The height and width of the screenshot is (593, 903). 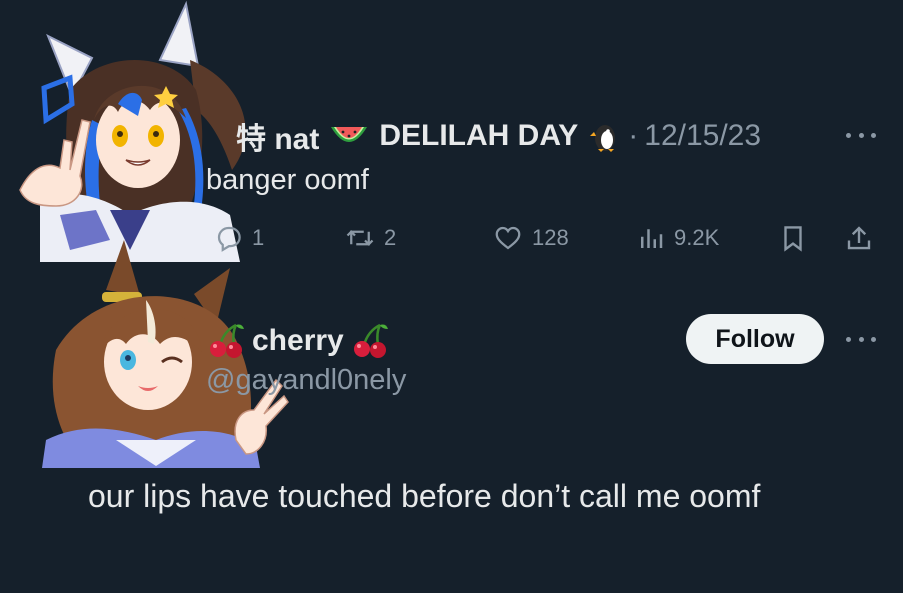 I want to click on tweet-1-display-name-suffix: DELILAH DAY, so click(x=478, y=136).